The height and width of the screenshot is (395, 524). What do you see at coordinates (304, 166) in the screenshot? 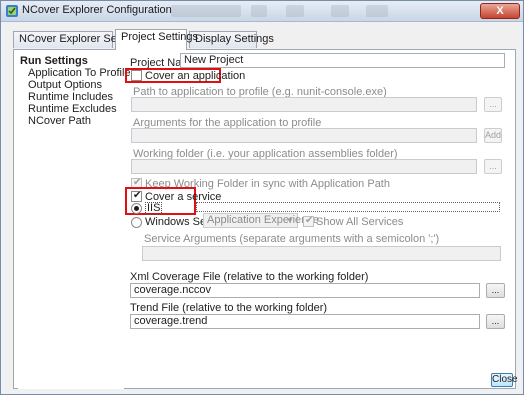
I see `working-folder-input` at bounding box center [304, 166].